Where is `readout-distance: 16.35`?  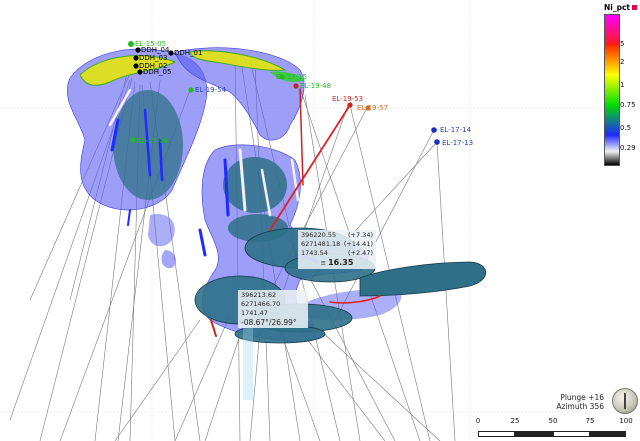 readout-distance: 16.35 is located at coordinates (341, 262).